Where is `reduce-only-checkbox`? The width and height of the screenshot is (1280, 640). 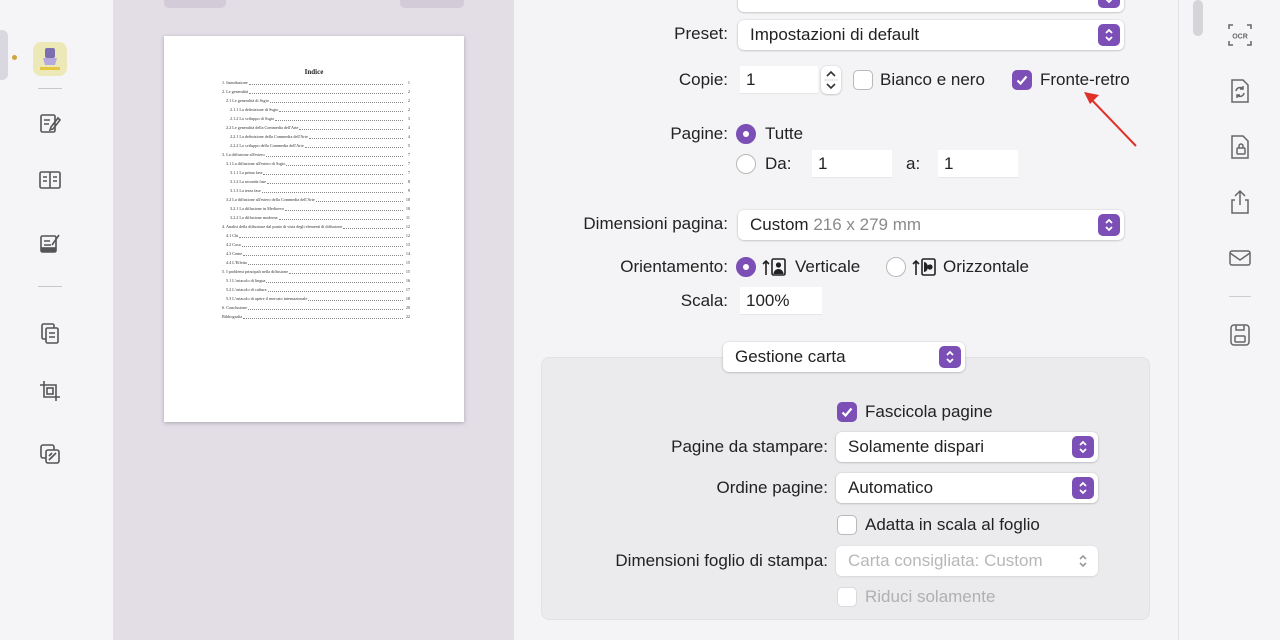 reduce-only-checkbox is located at coordinates (847, 597).